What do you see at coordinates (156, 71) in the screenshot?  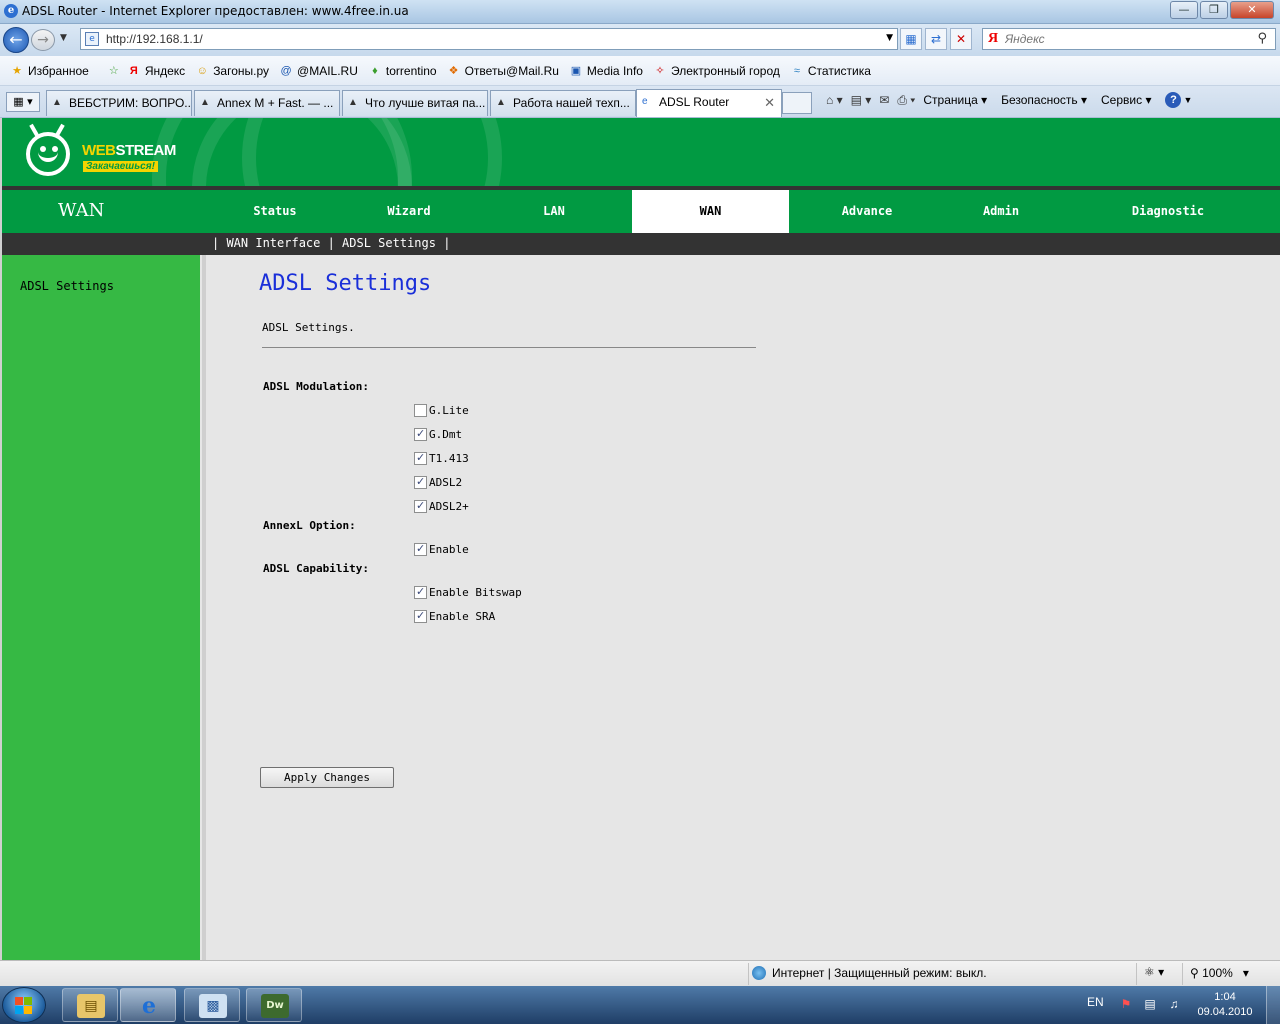 I see `fav-link-yandex: Я Яндекс` at bounding box center [156, 71].